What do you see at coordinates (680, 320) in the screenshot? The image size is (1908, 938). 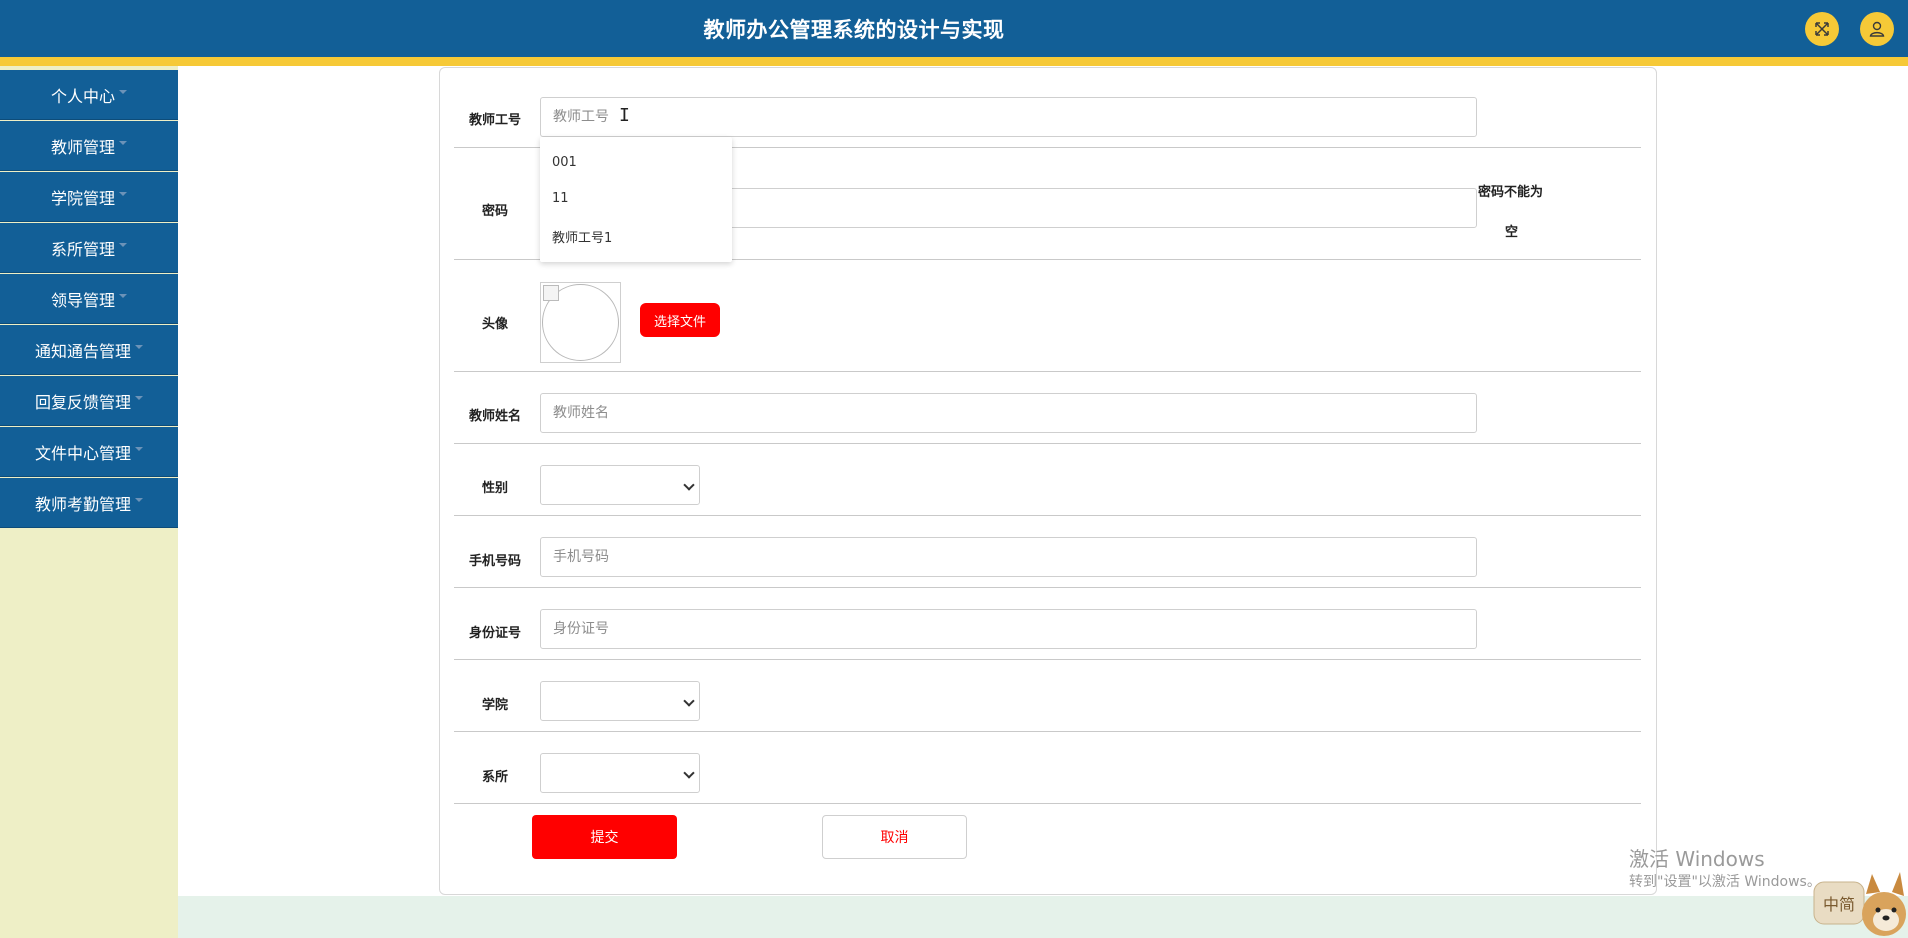 I see `choose-file-button: 选择文件` at bounding box center [680, 320].